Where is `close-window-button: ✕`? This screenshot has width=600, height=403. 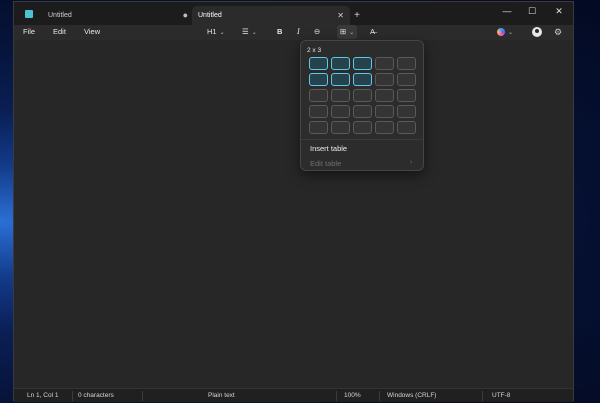 close-window-button: ✕ is located at coordinates (559, 11).